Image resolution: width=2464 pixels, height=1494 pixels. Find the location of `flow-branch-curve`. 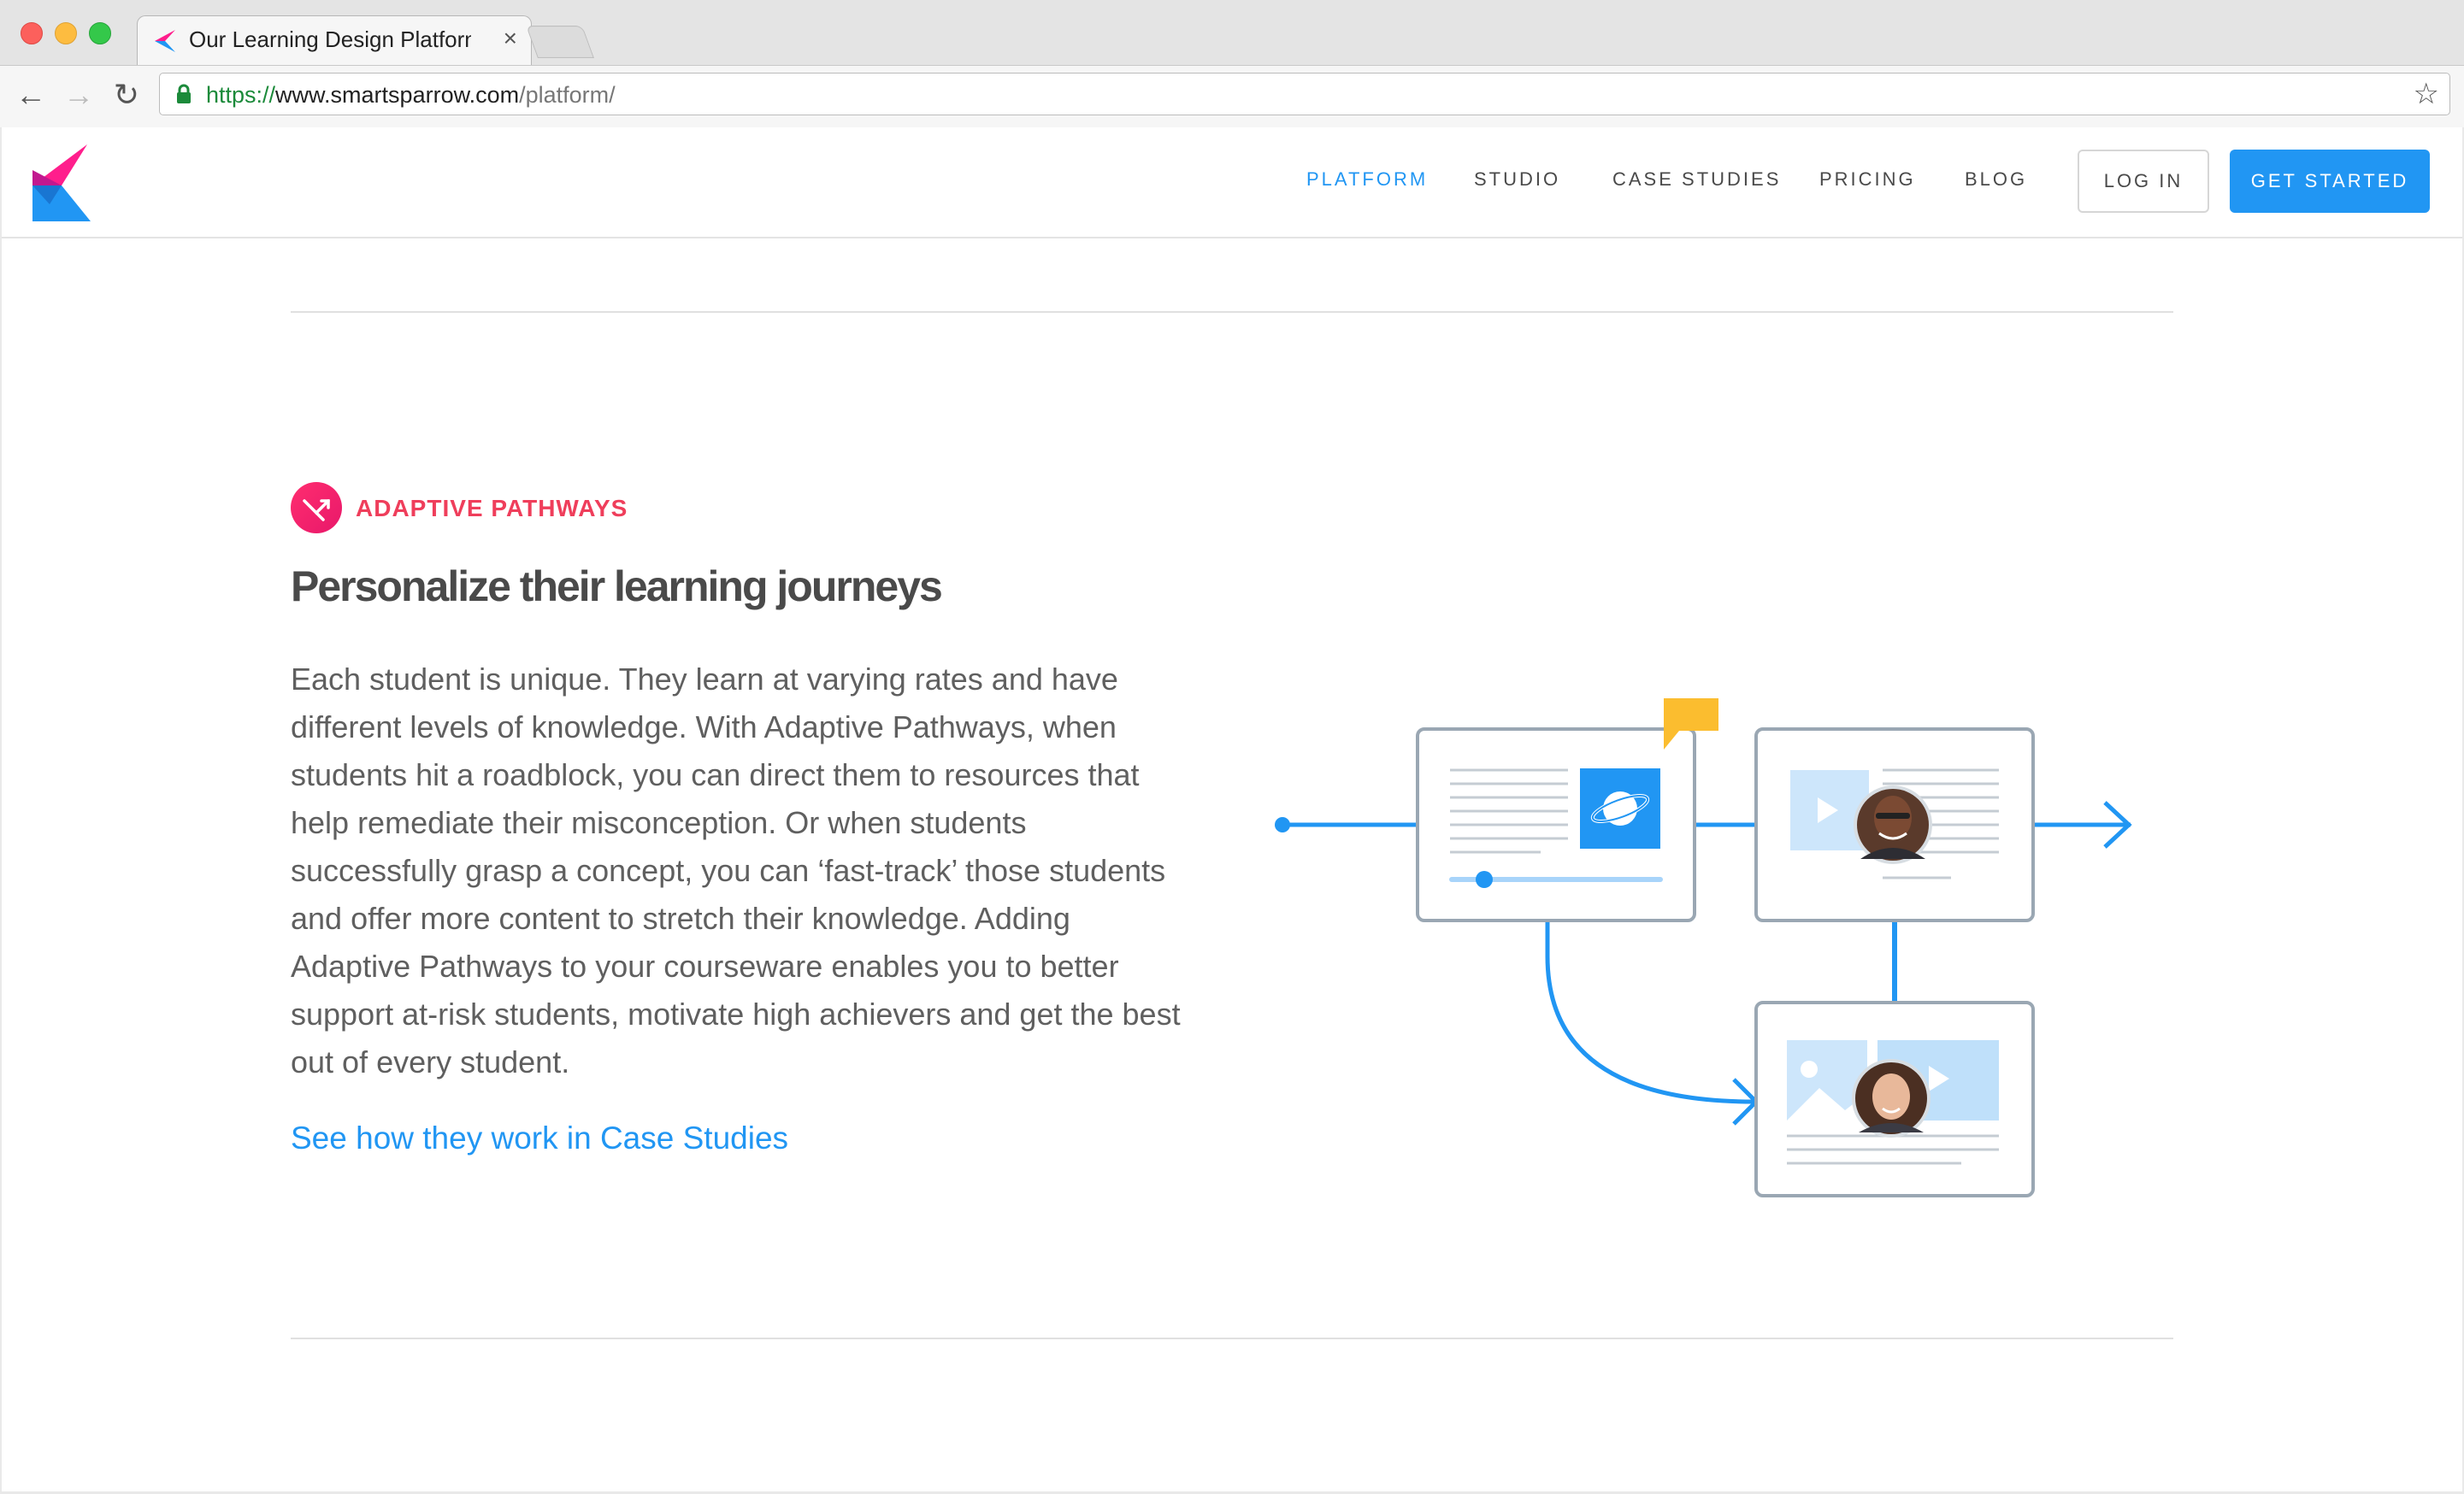

flow-branch-curve is located at coordinates (1650, 1013).